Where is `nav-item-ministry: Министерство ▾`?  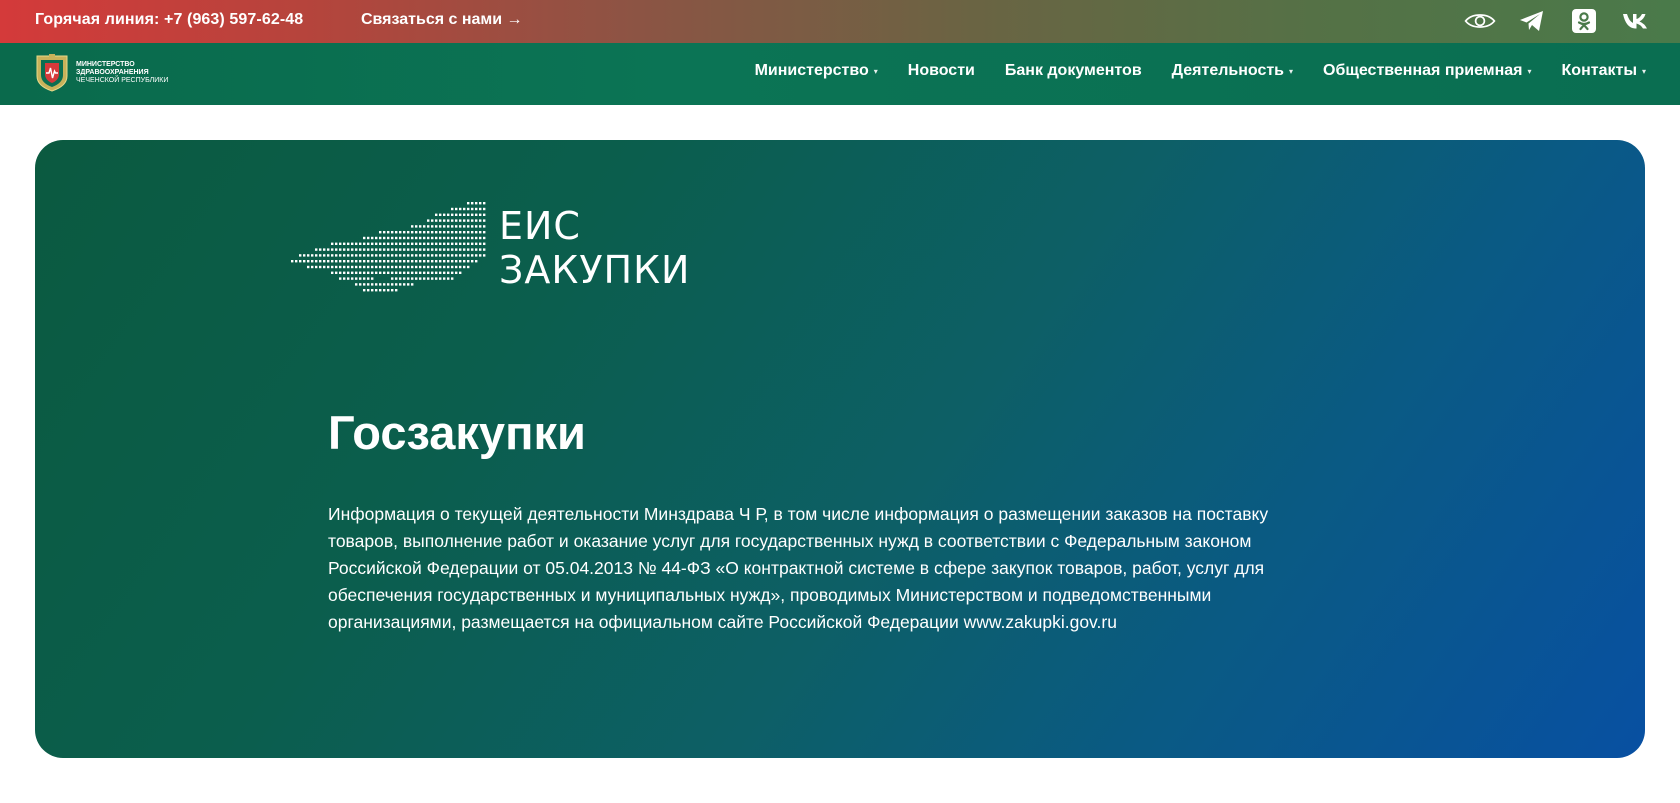 nav-item-ministry: Министерство ▾ is located at coordinates (816, 71).